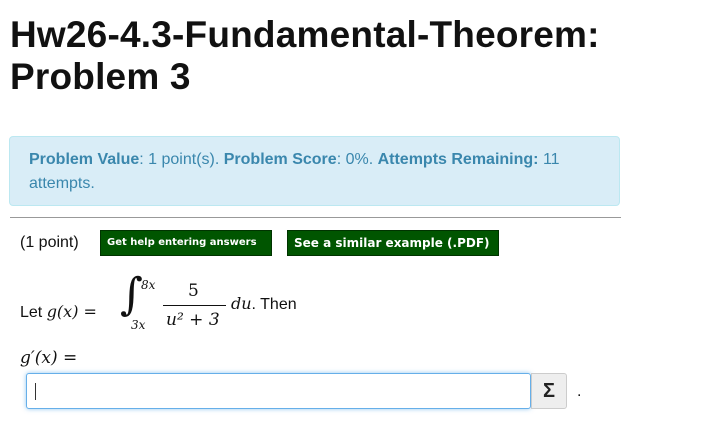  I want to click on problem-value-label: Problem Value, so click(84, 159).